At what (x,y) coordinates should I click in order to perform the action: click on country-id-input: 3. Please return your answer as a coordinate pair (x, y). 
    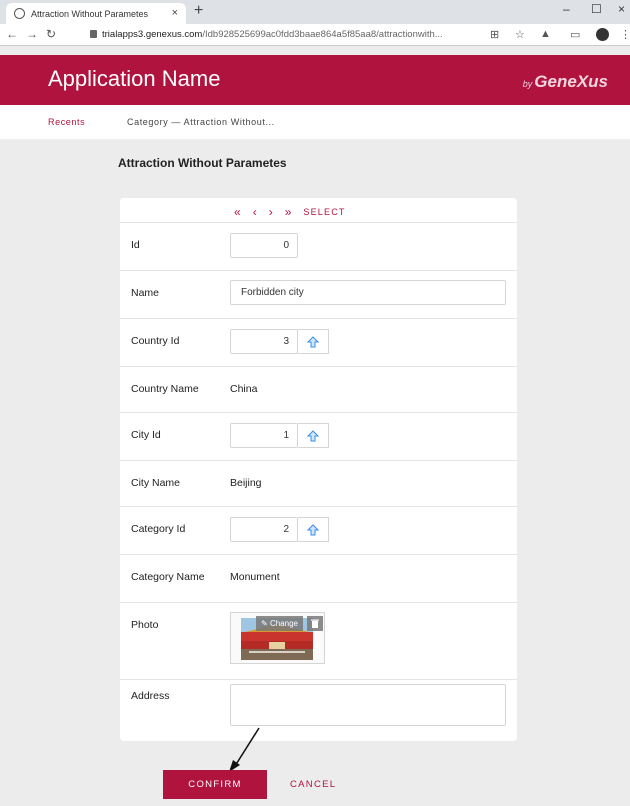
    Looking at the image, I should click on (264, 341).